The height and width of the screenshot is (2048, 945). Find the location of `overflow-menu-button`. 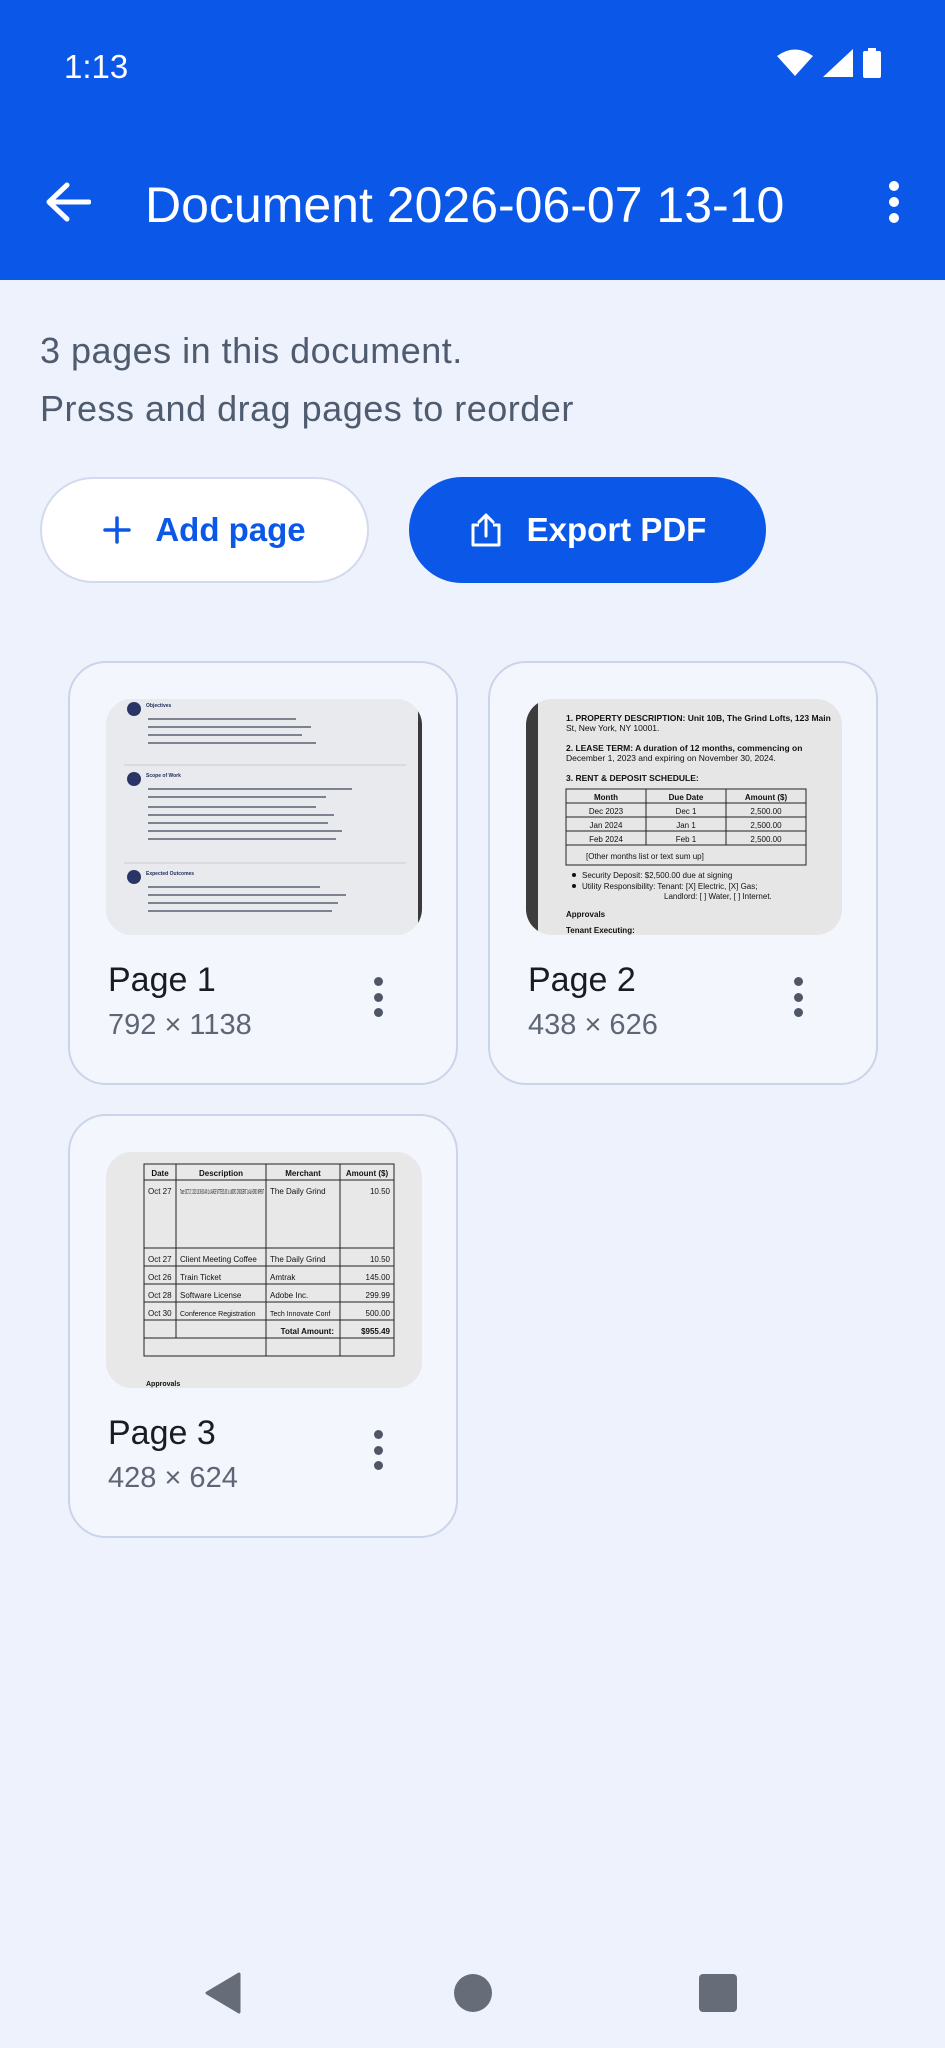

overflow-menu-button is located at coordinates (894, 202).